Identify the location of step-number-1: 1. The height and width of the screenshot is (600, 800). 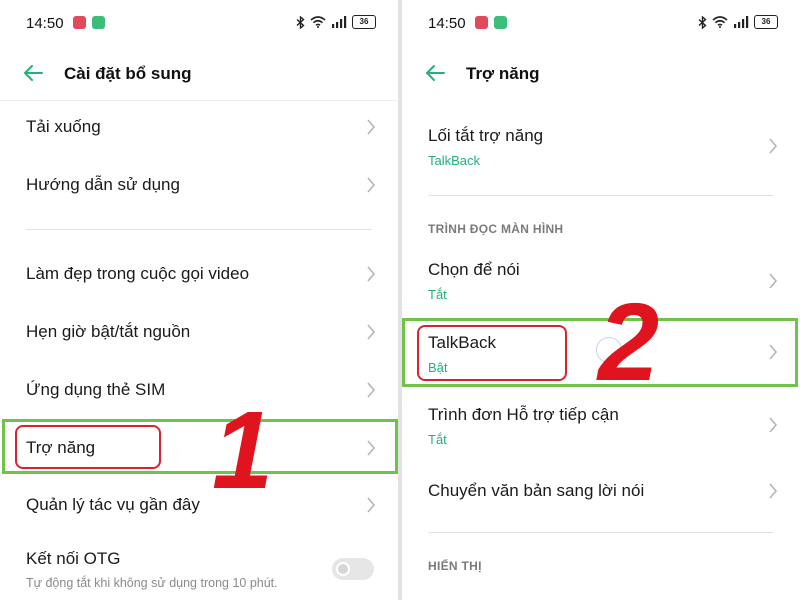
(243, 450).